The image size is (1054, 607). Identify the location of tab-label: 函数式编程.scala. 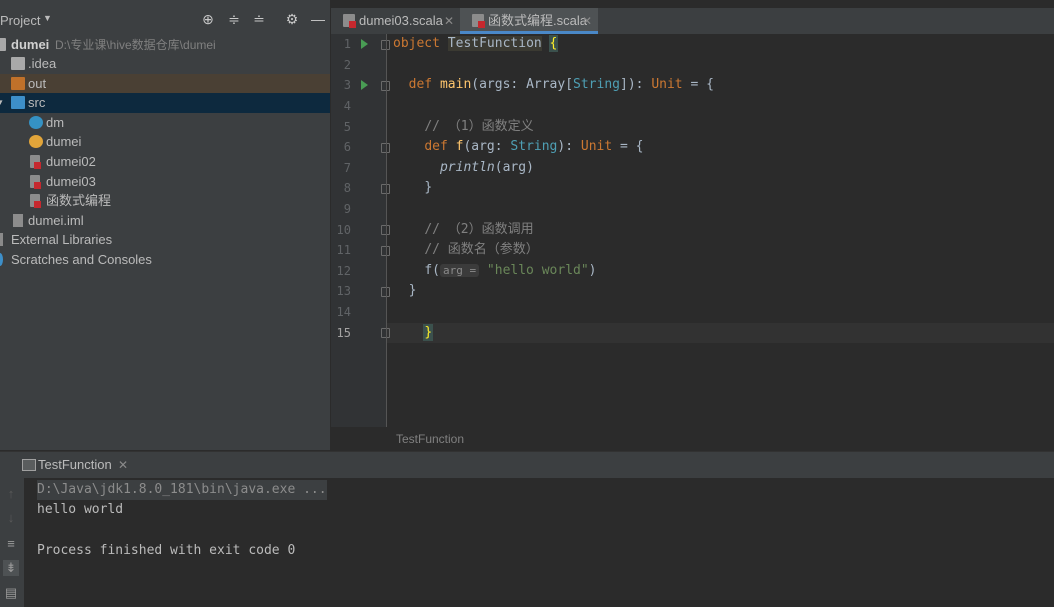
(537, 20).